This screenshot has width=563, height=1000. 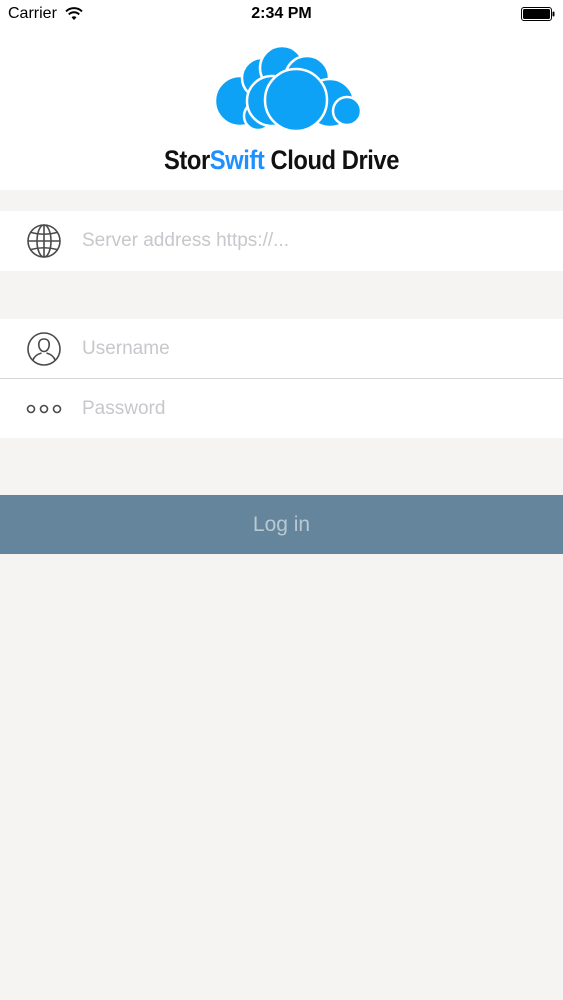 I want to click on app-logo-text: StorSwift Cloud Drive, so click(x=281, y=160).